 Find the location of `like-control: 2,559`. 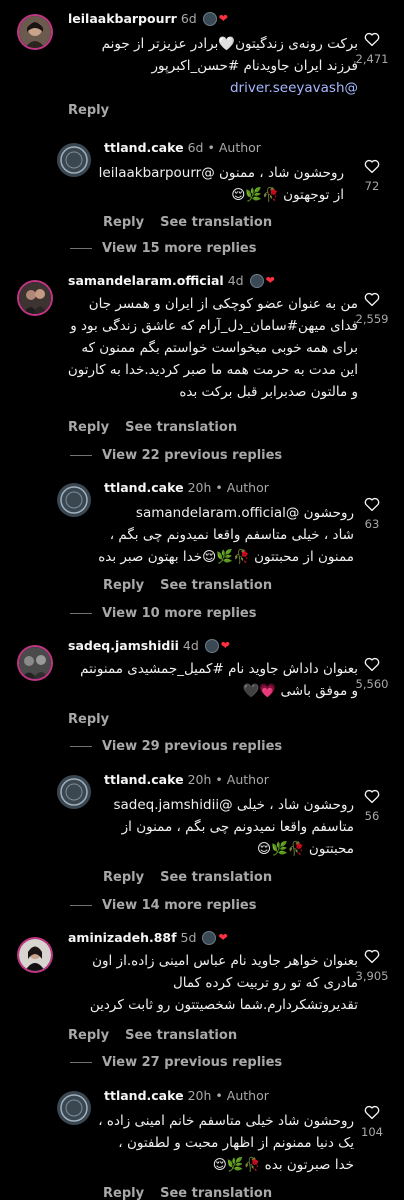

like-control: 2,559 is located at coordinates (372, 308).